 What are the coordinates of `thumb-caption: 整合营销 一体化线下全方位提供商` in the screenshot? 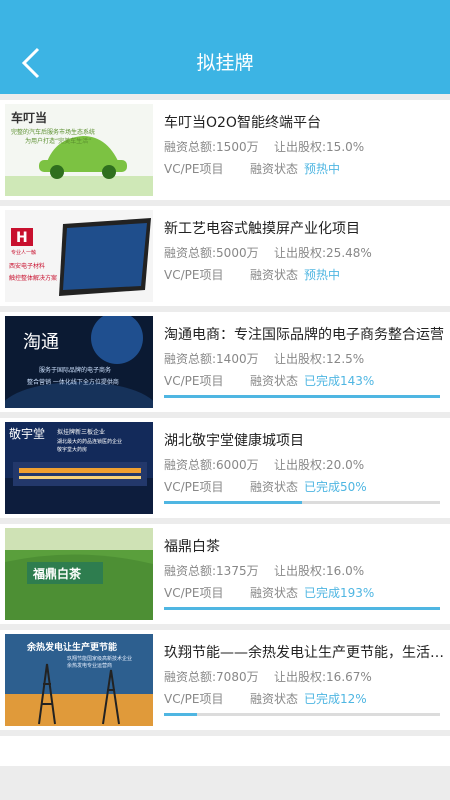 It's located at (73, 382).